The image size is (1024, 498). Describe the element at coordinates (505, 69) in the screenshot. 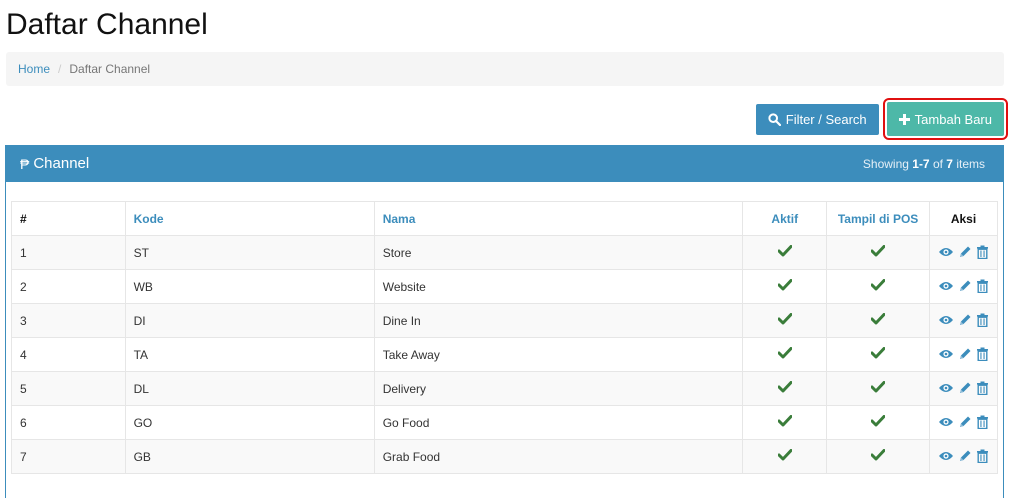

I see `breadcrumb: Home / Daftar Channel` at that location.